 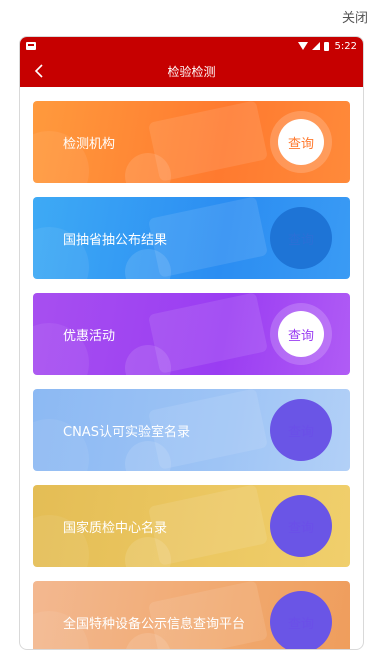 I want to click on status-time: 5:22, so click(x=345, y=46).